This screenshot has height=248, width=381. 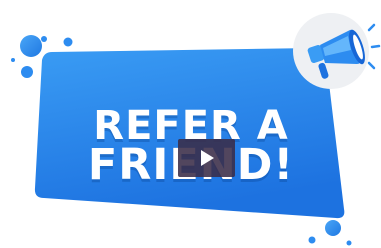 What do you see at coordinates (333, 228) in the screenshot?
I see `dot-bottom-right-large` at bounding box center [333, 228].